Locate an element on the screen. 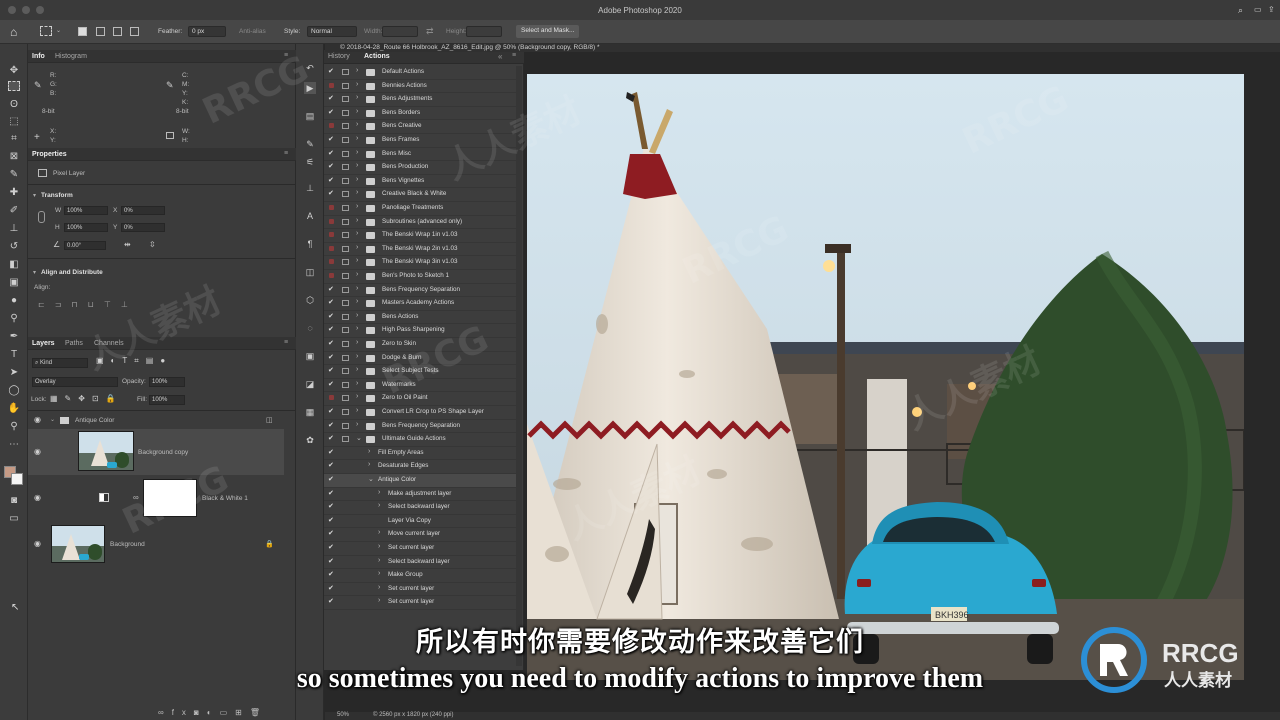 The image size is (1280, 720). align-buttons: ⊏⊐⊓⊔⊤⊥ is located at coordinates (88, 304).